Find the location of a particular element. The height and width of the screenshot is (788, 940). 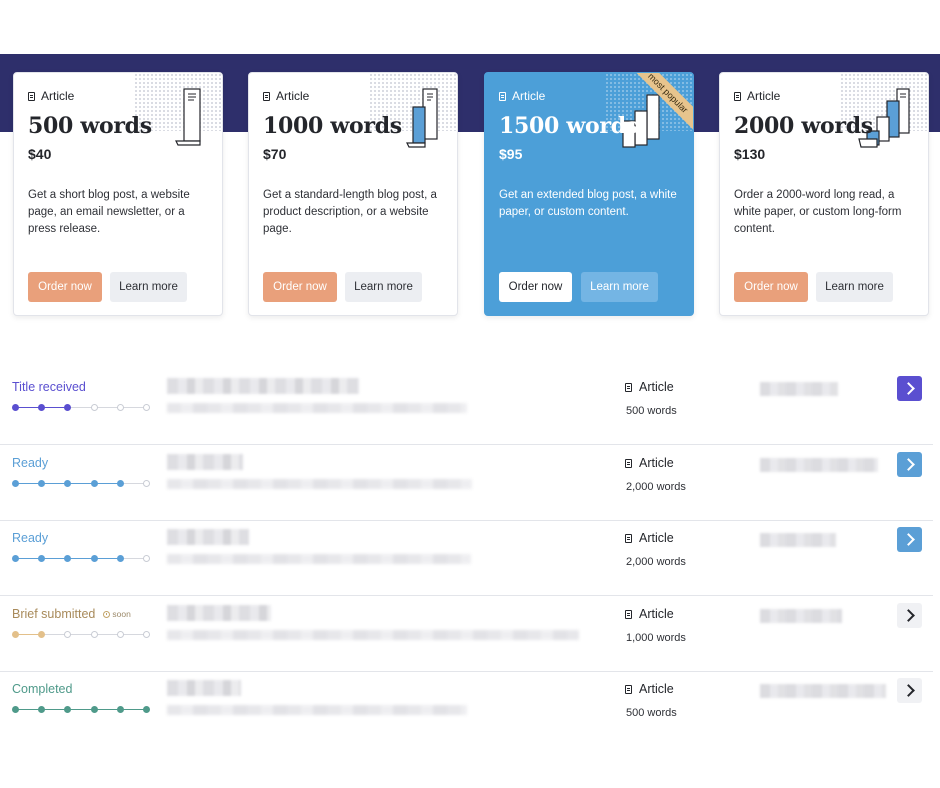

document-stack-illustration is located at coordinates (188, 117).